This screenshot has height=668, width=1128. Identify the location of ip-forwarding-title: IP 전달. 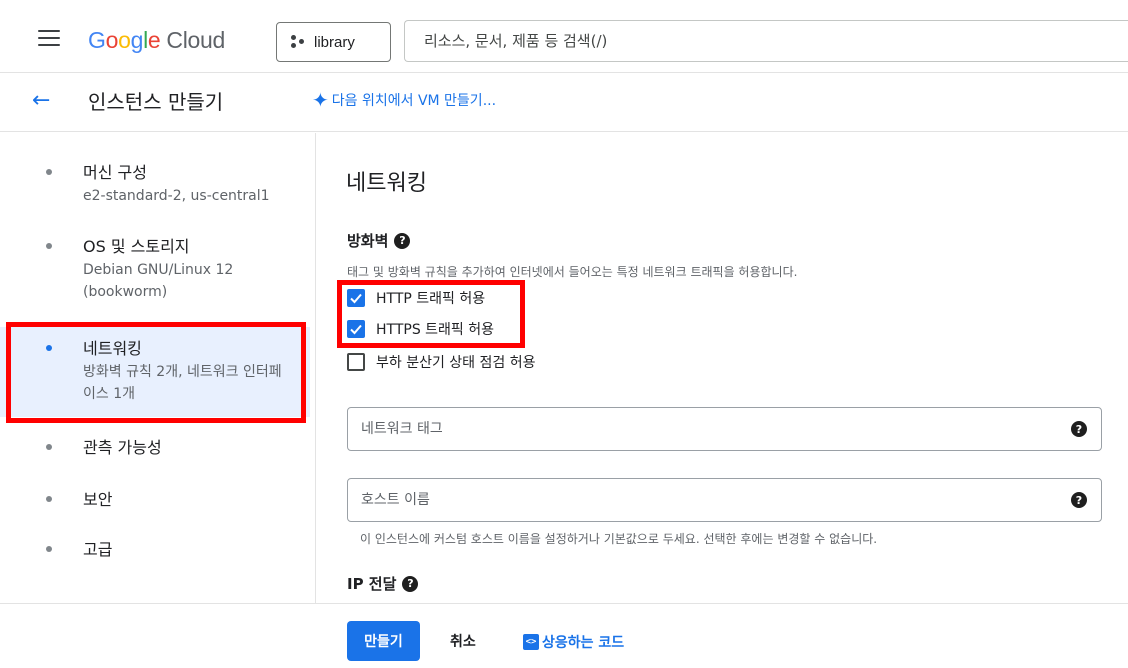
(372, 584).